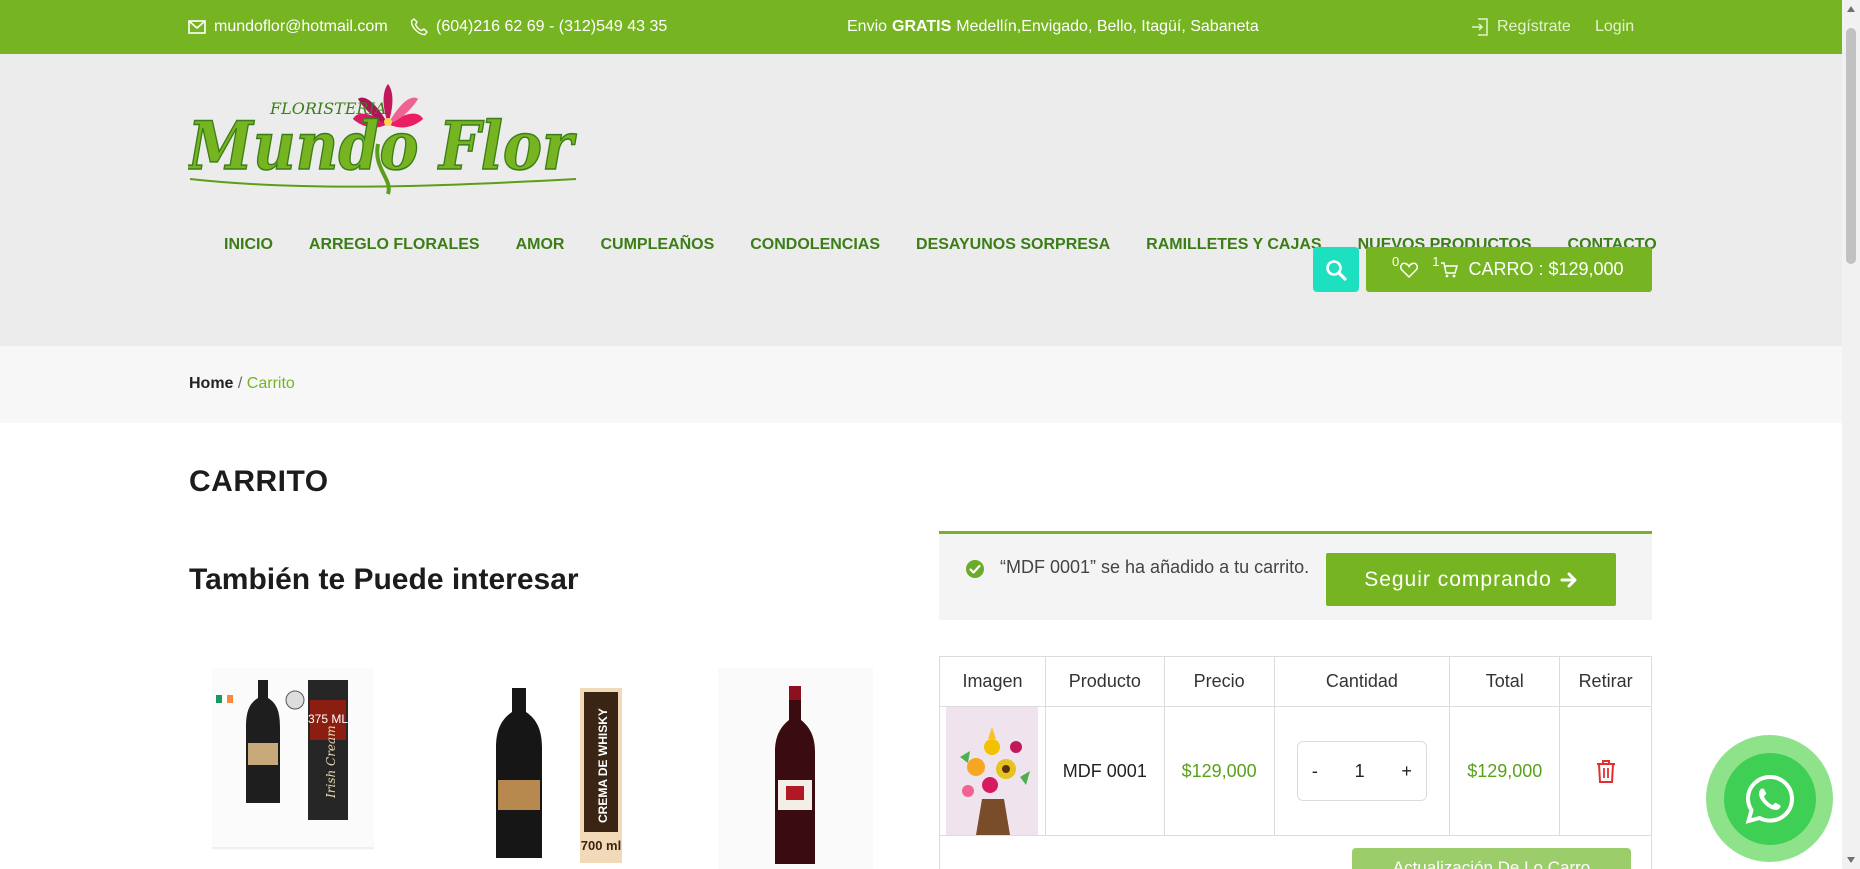 The image size is (1860, 869). Describe the element at coordinates (394, 245) in the screenshot. I see `nav-arreglo-florales: ARREGLO FLORALES` at that location.